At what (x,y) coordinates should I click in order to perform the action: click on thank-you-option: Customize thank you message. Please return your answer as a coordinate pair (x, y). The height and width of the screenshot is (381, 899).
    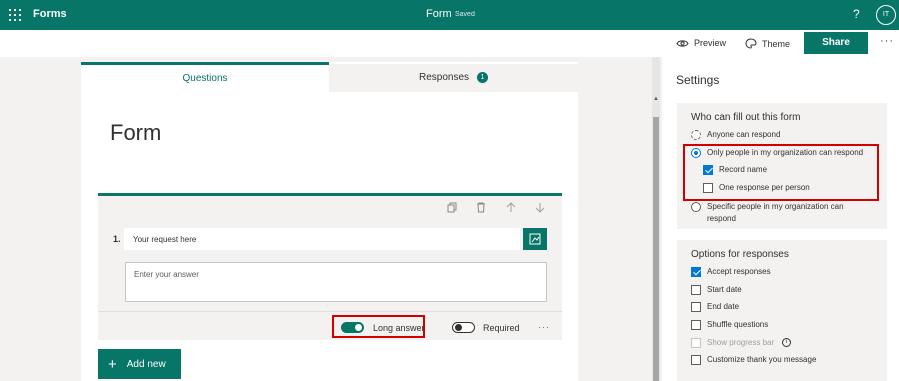
    Looking at the image, I should click on (753, 360).